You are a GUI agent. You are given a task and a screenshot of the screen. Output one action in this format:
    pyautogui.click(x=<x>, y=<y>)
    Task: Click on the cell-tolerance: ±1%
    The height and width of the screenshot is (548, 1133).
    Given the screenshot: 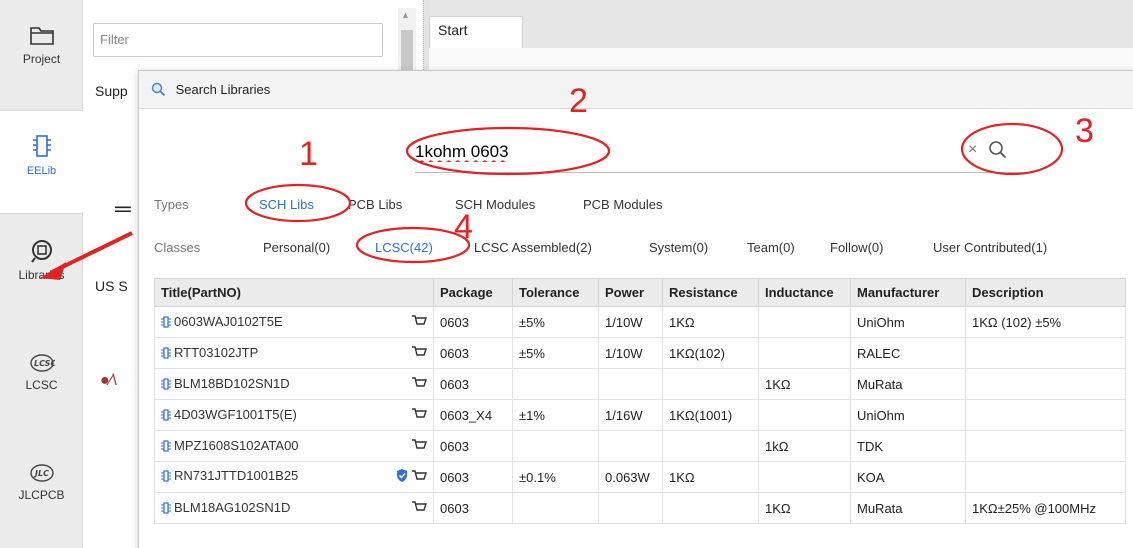 What is the action you would take?
    pyautogui.click(x=555, y=415)
    